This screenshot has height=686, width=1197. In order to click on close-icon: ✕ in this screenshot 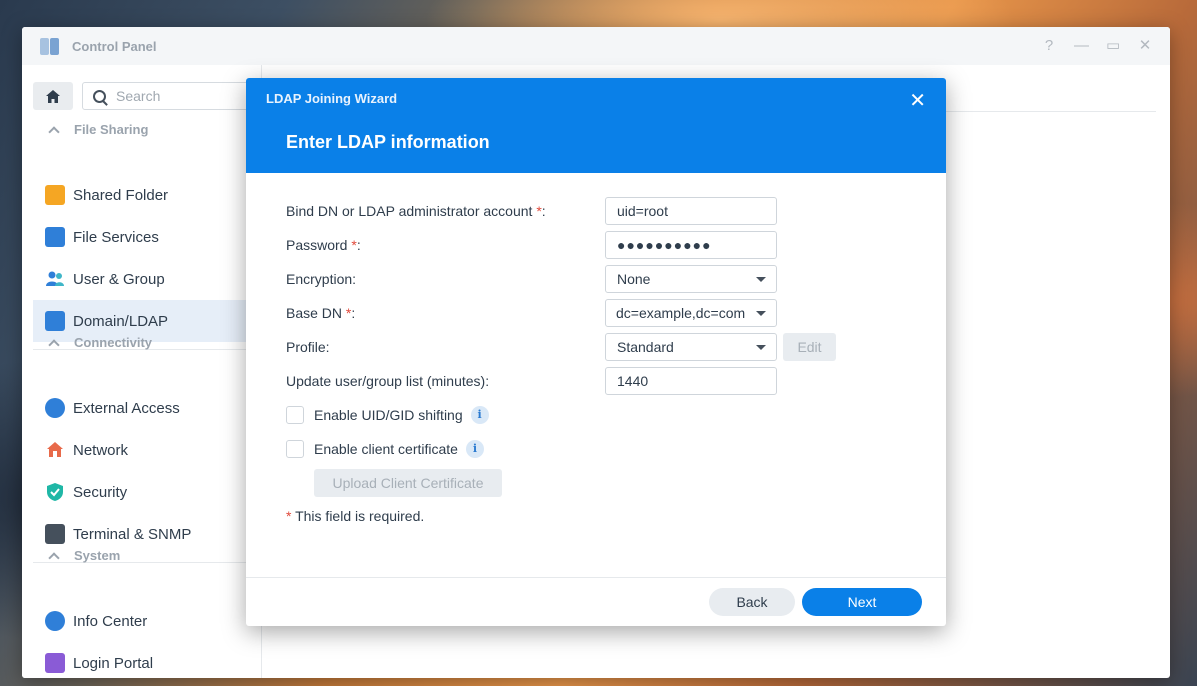, I will do `click(917, 100)`.